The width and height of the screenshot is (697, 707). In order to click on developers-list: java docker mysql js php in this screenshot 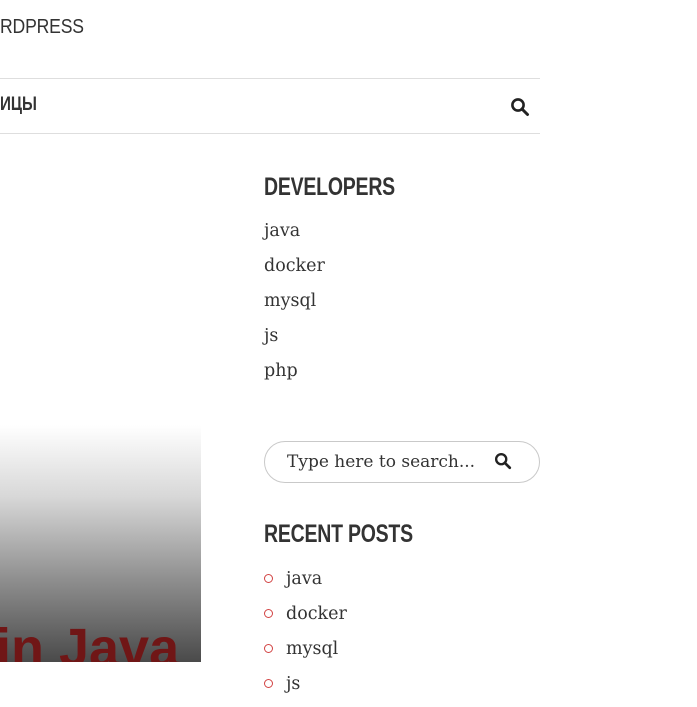, I will do `click(294, 306)`.